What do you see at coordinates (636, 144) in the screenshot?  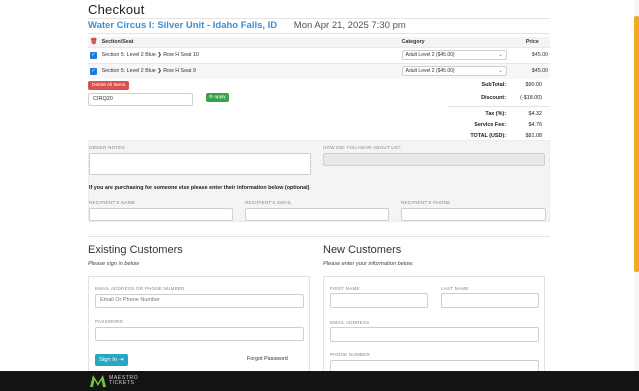 I see `scrollbar-thumb` at bounding box center [636, 144].